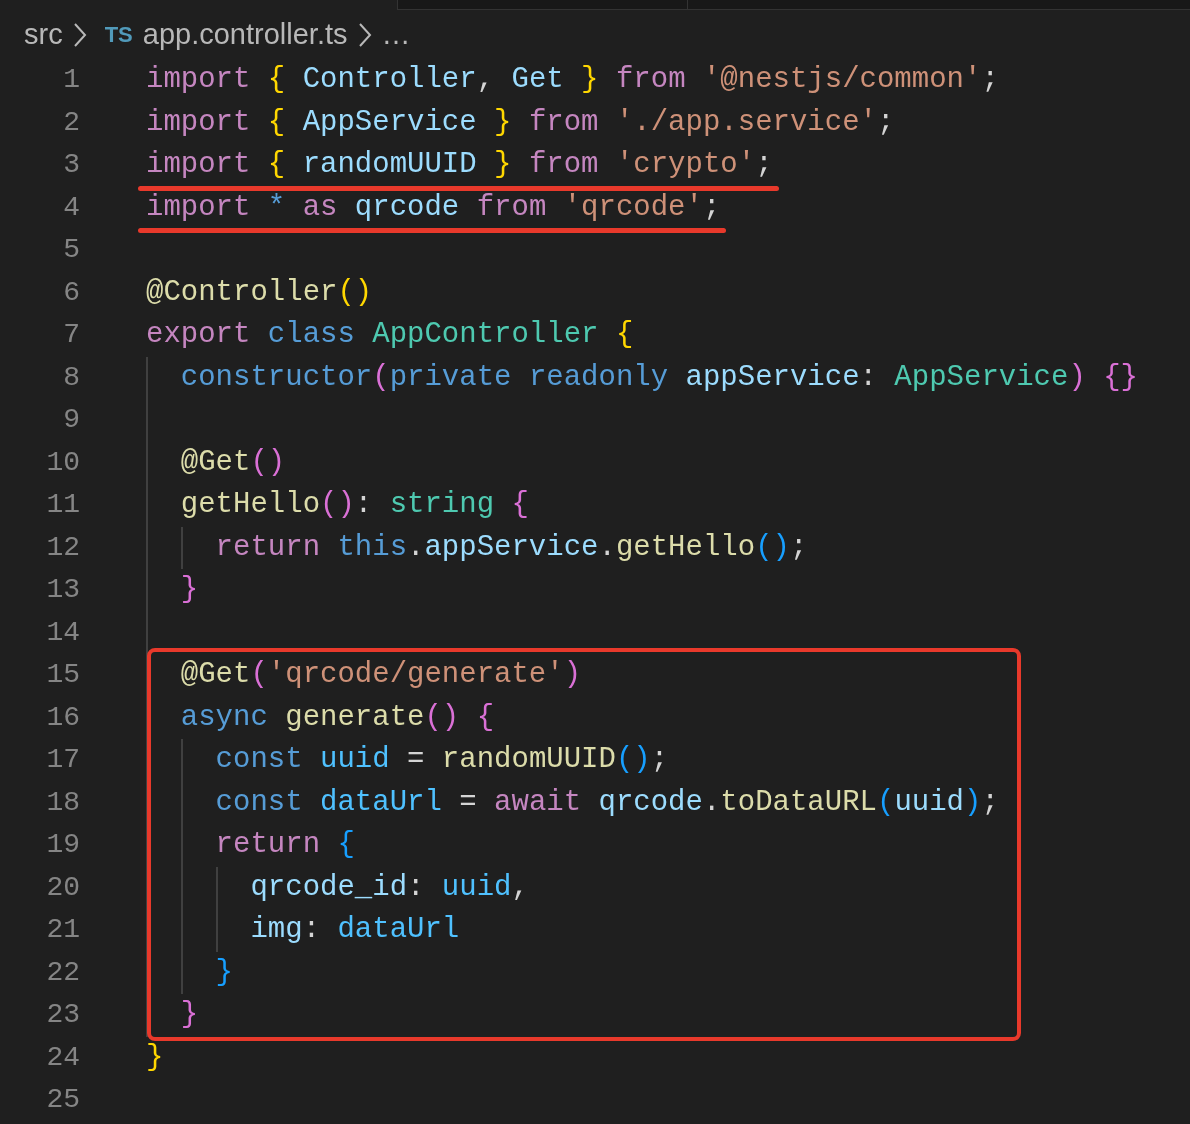 Image resolution: width=1190 pixels, height=1124 pixels. I want to click on line-number: 25, so click(62, 1100).